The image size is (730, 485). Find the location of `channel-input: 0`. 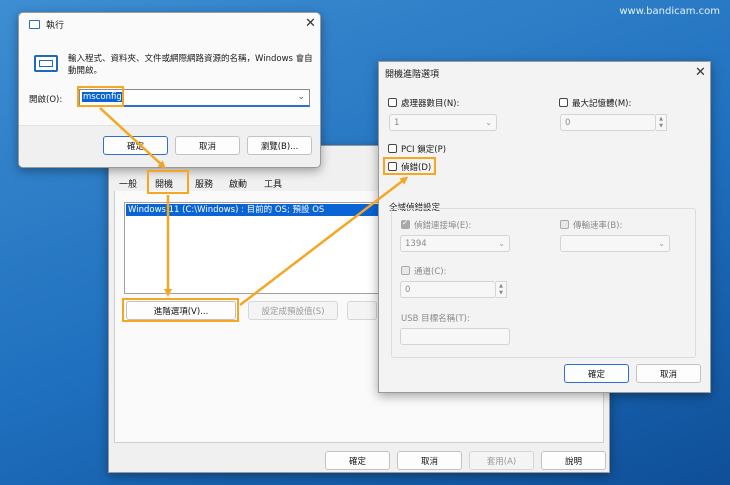

channel-input: 0 is located at coordinates (448, 289).